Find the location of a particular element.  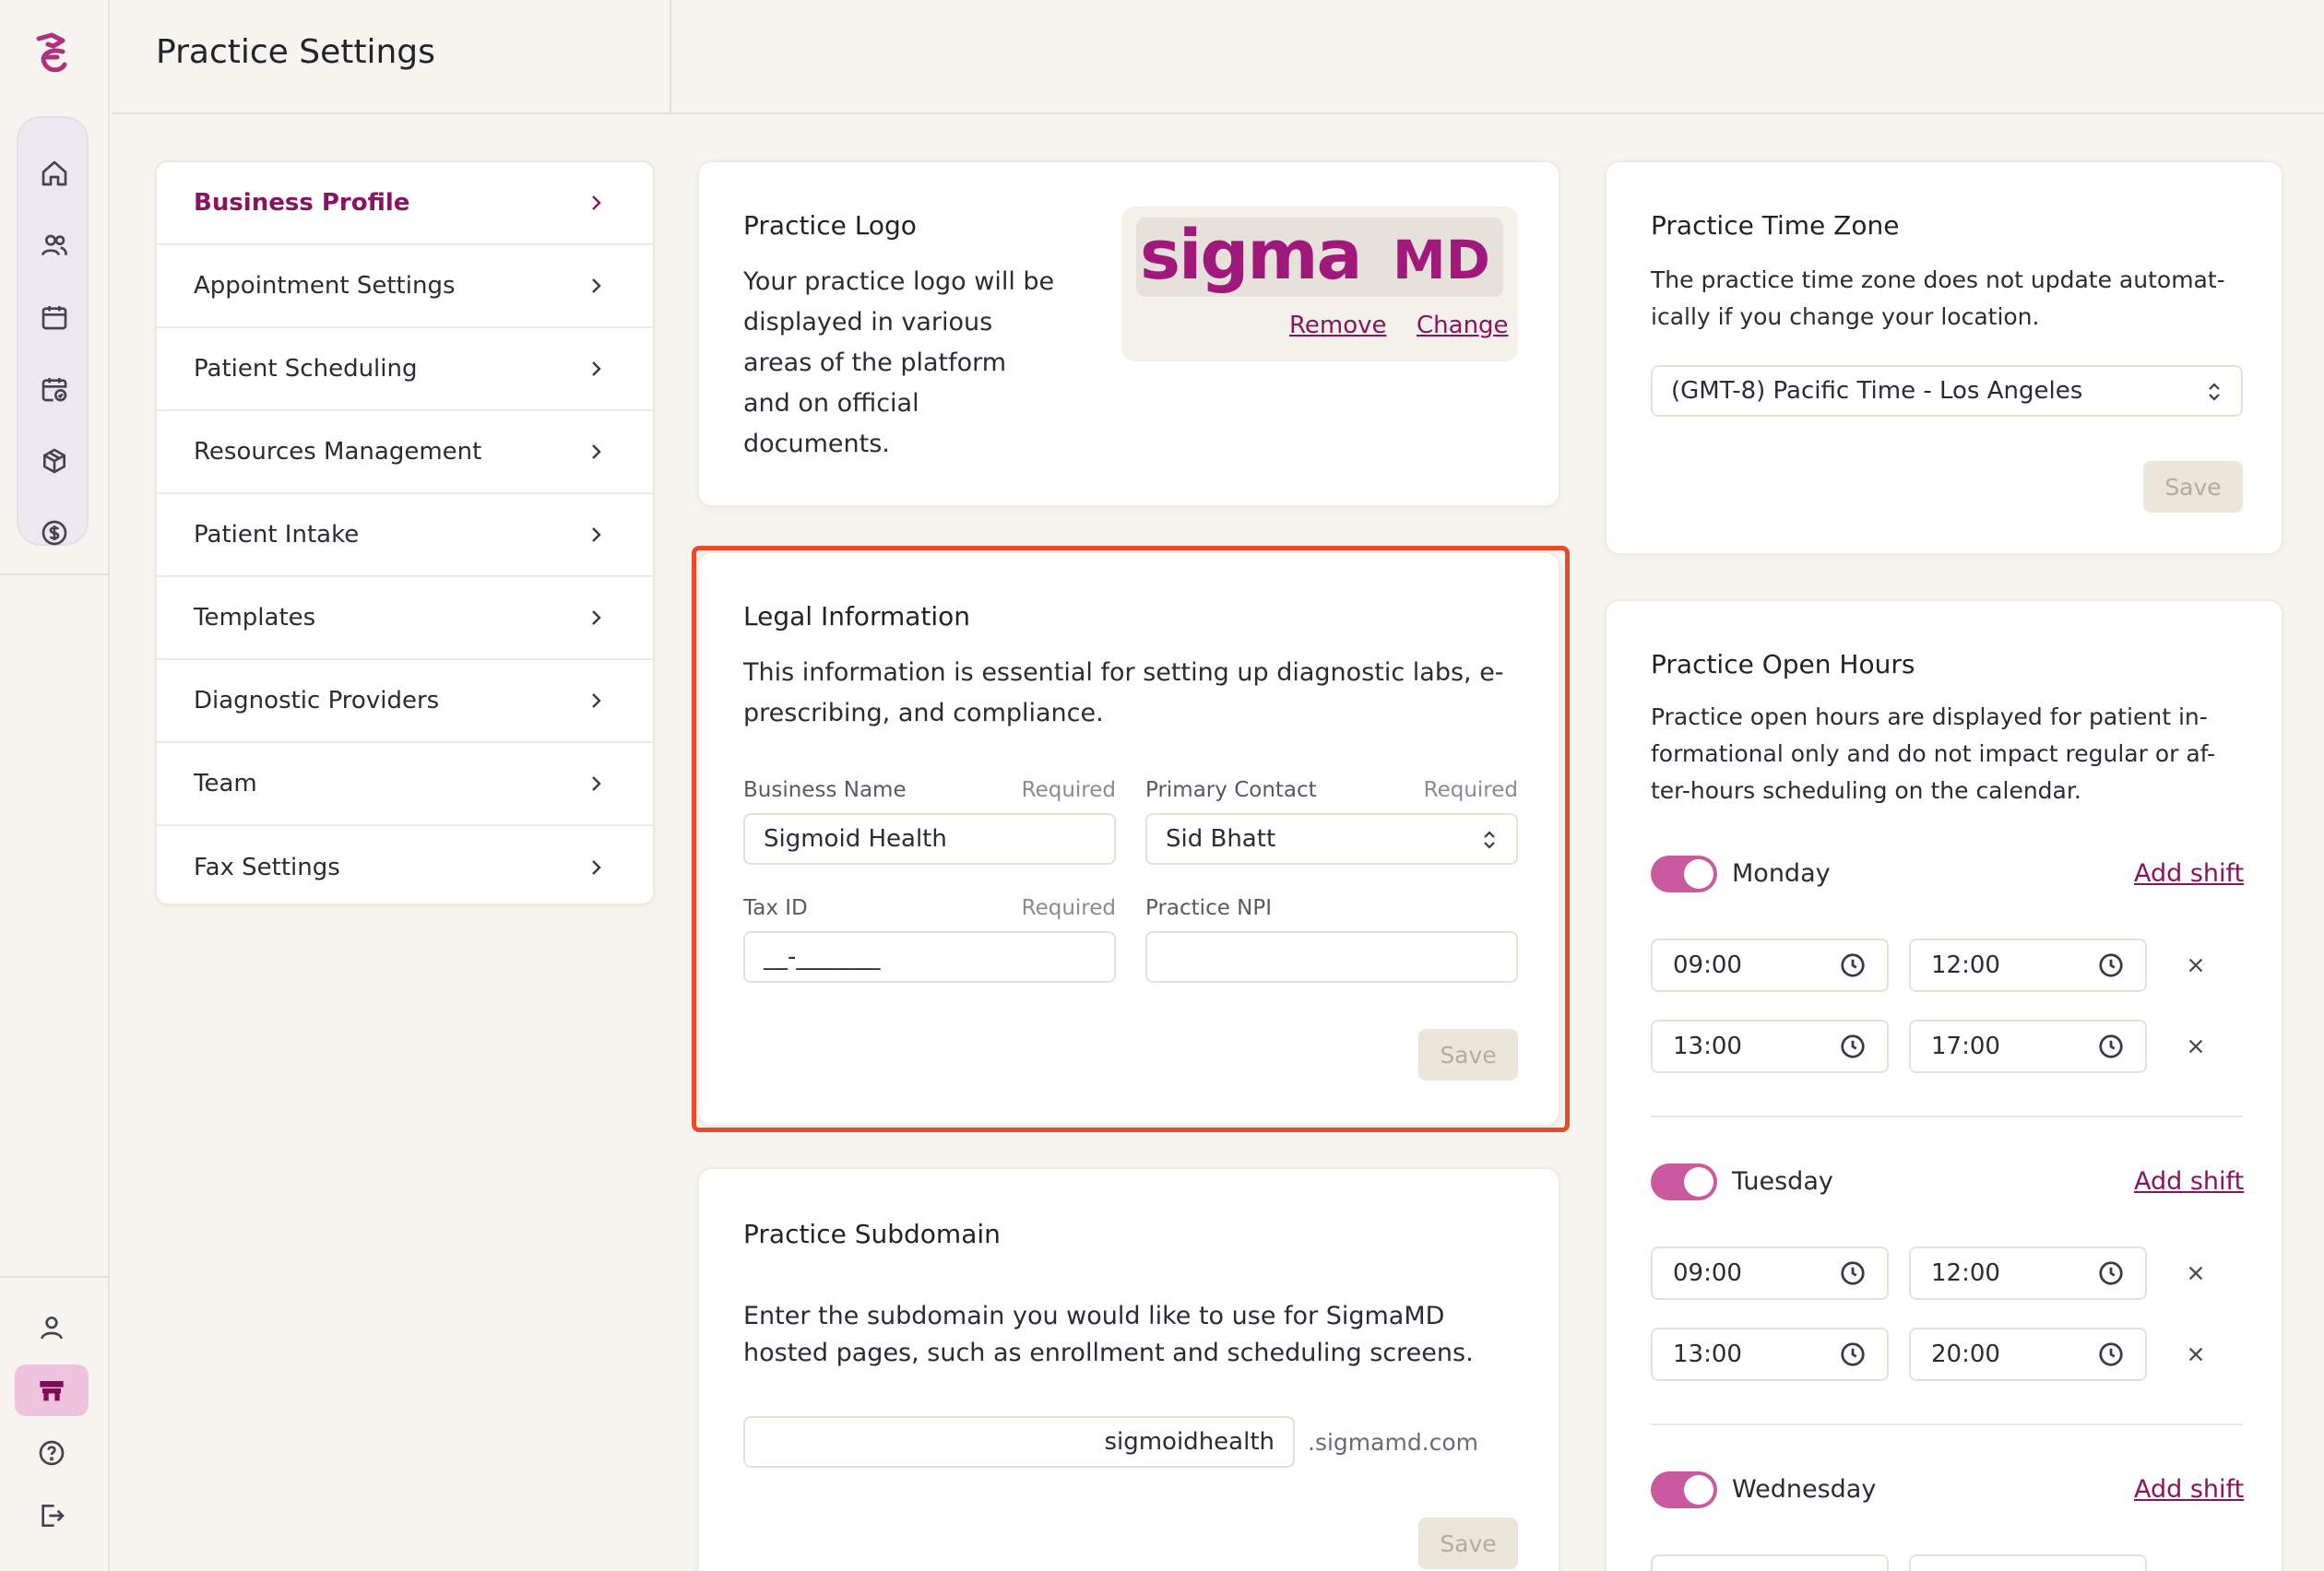

monday-shift-2-start: 13:00 is located at coordinates (1770, 1046).